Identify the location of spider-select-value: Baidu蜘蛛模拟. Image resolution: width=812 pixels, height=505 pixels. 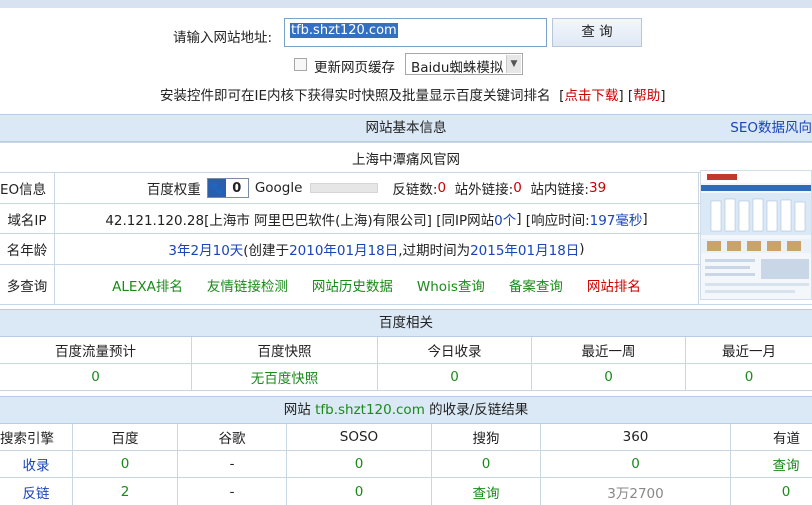
(457, 68).